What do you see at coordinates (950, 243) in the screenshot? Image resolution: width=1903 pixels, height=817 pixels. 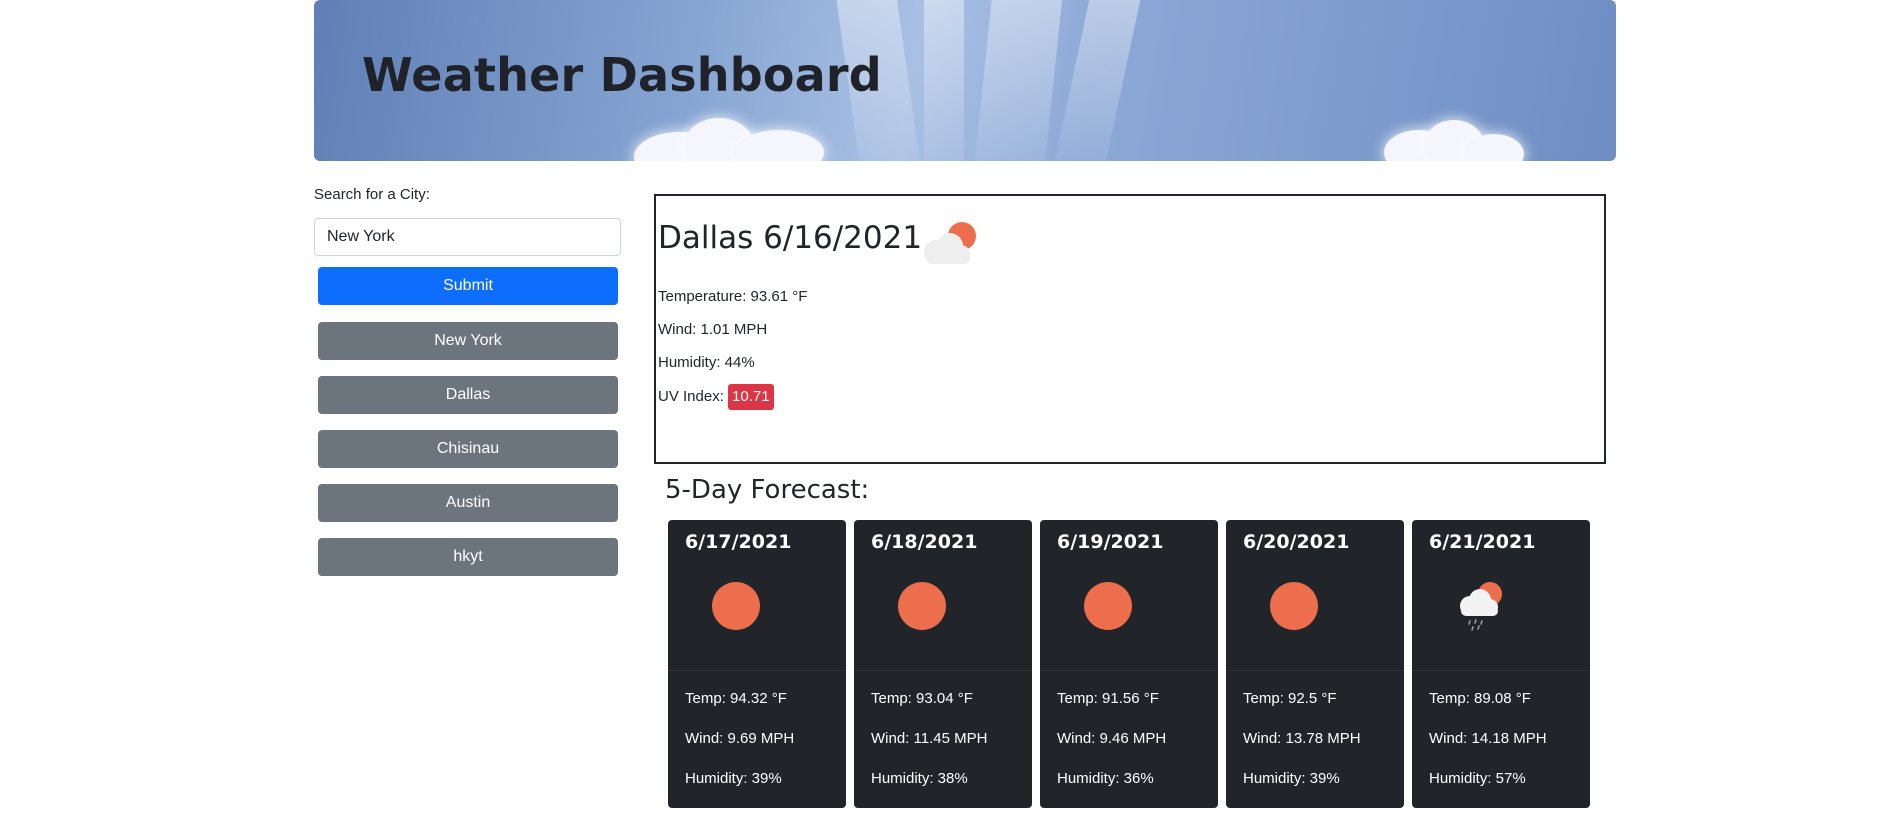 I see `sun-behind-cloud-icon` at bounding box center [950, 243].